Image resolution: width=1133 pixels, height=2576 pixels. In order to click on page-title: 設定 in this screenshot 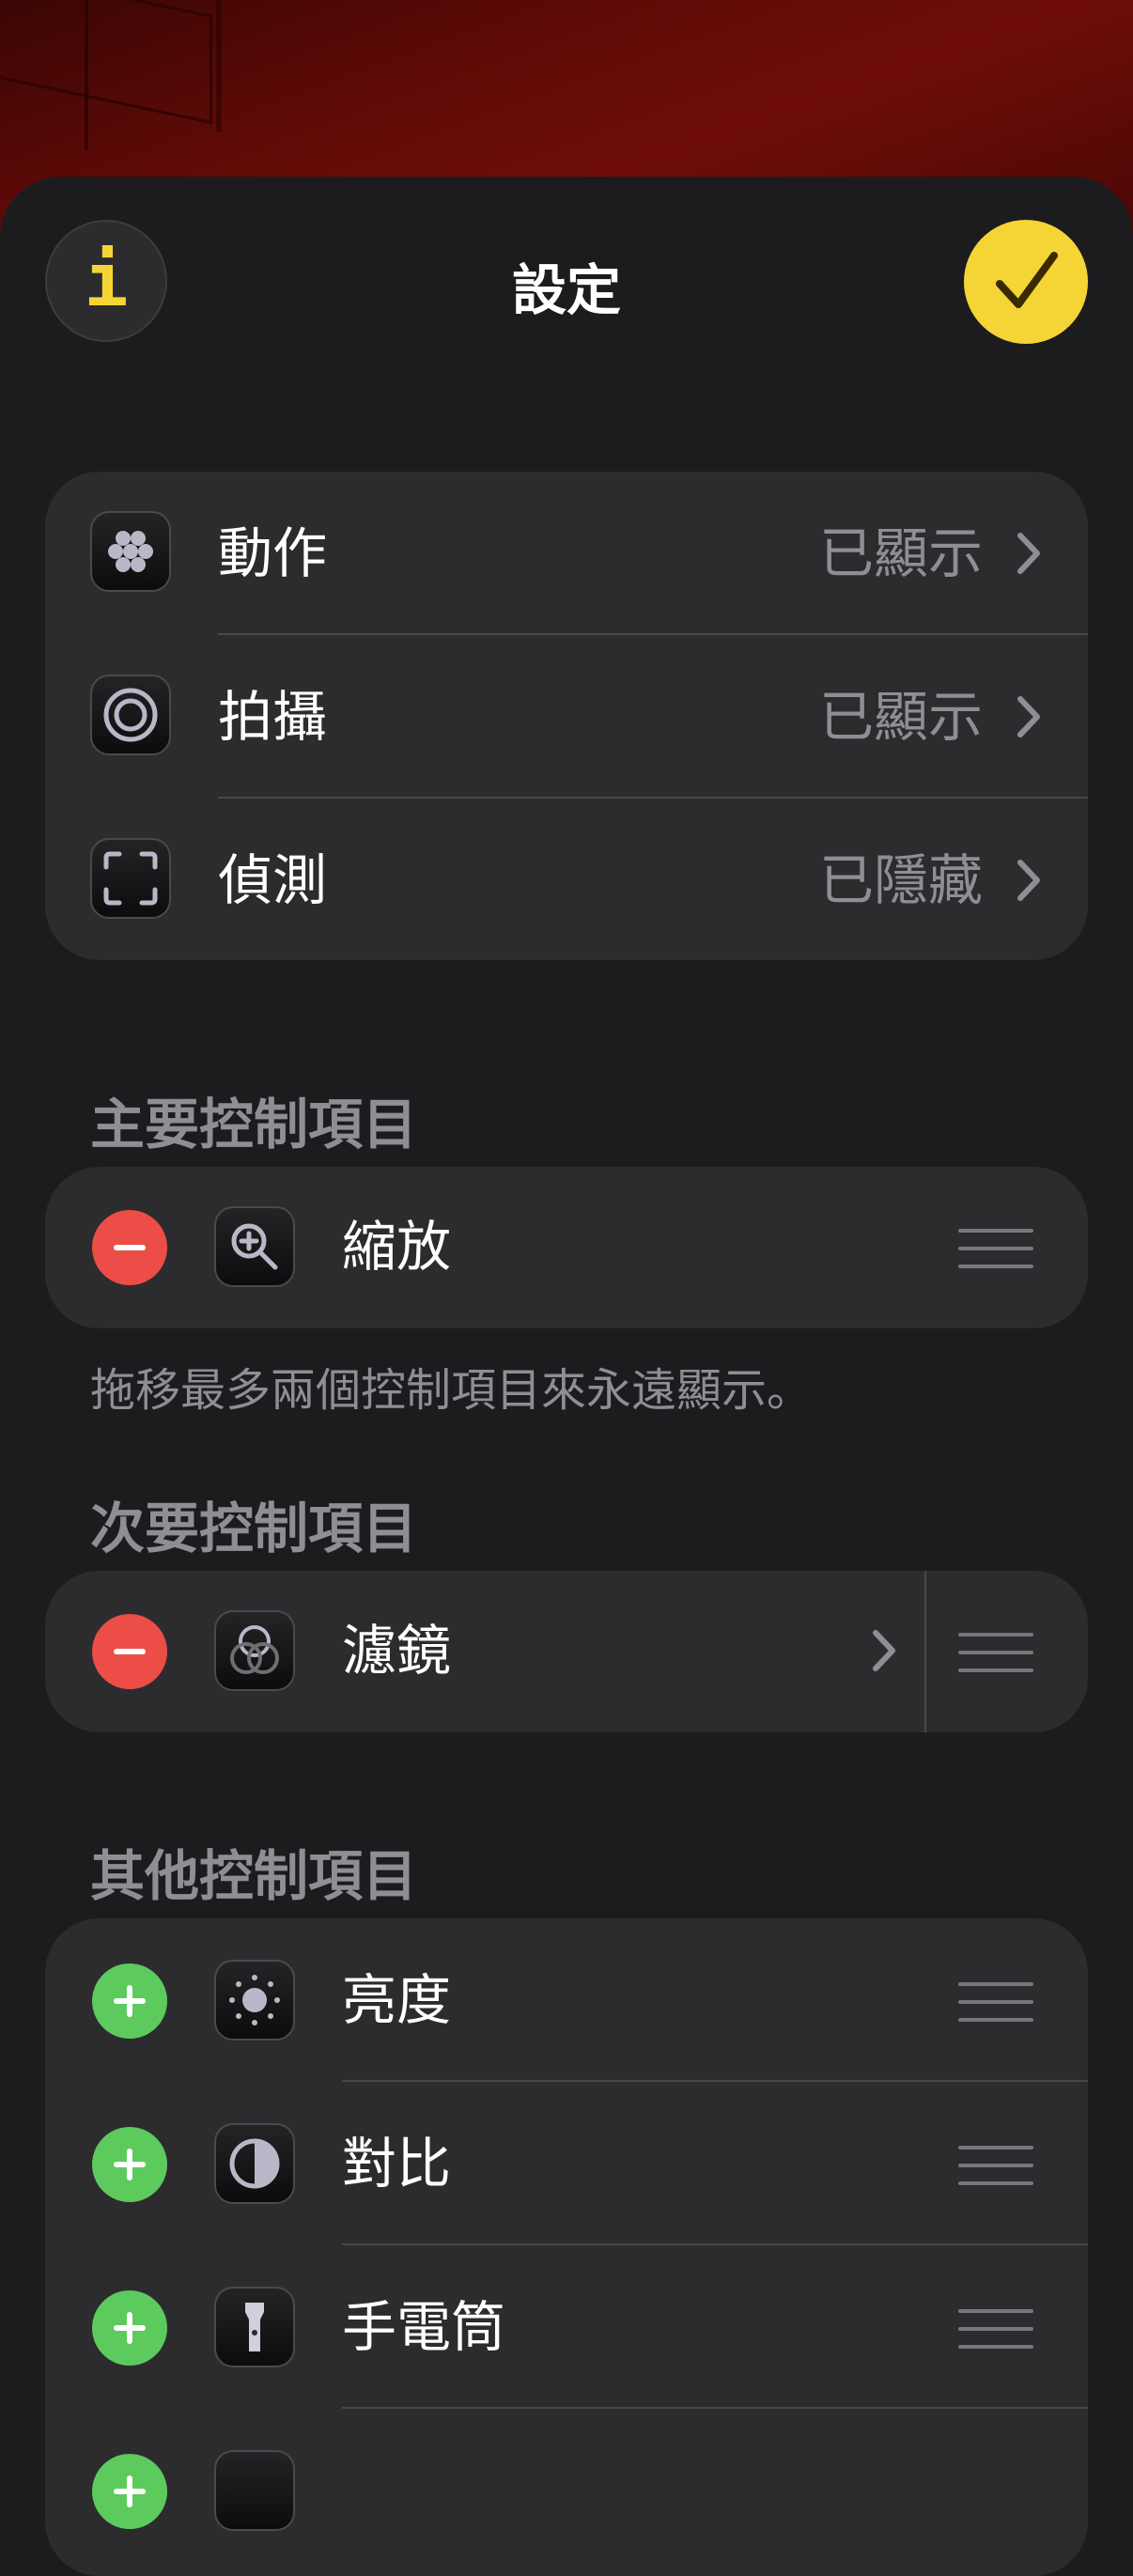, I will do `click(566, 290)`.